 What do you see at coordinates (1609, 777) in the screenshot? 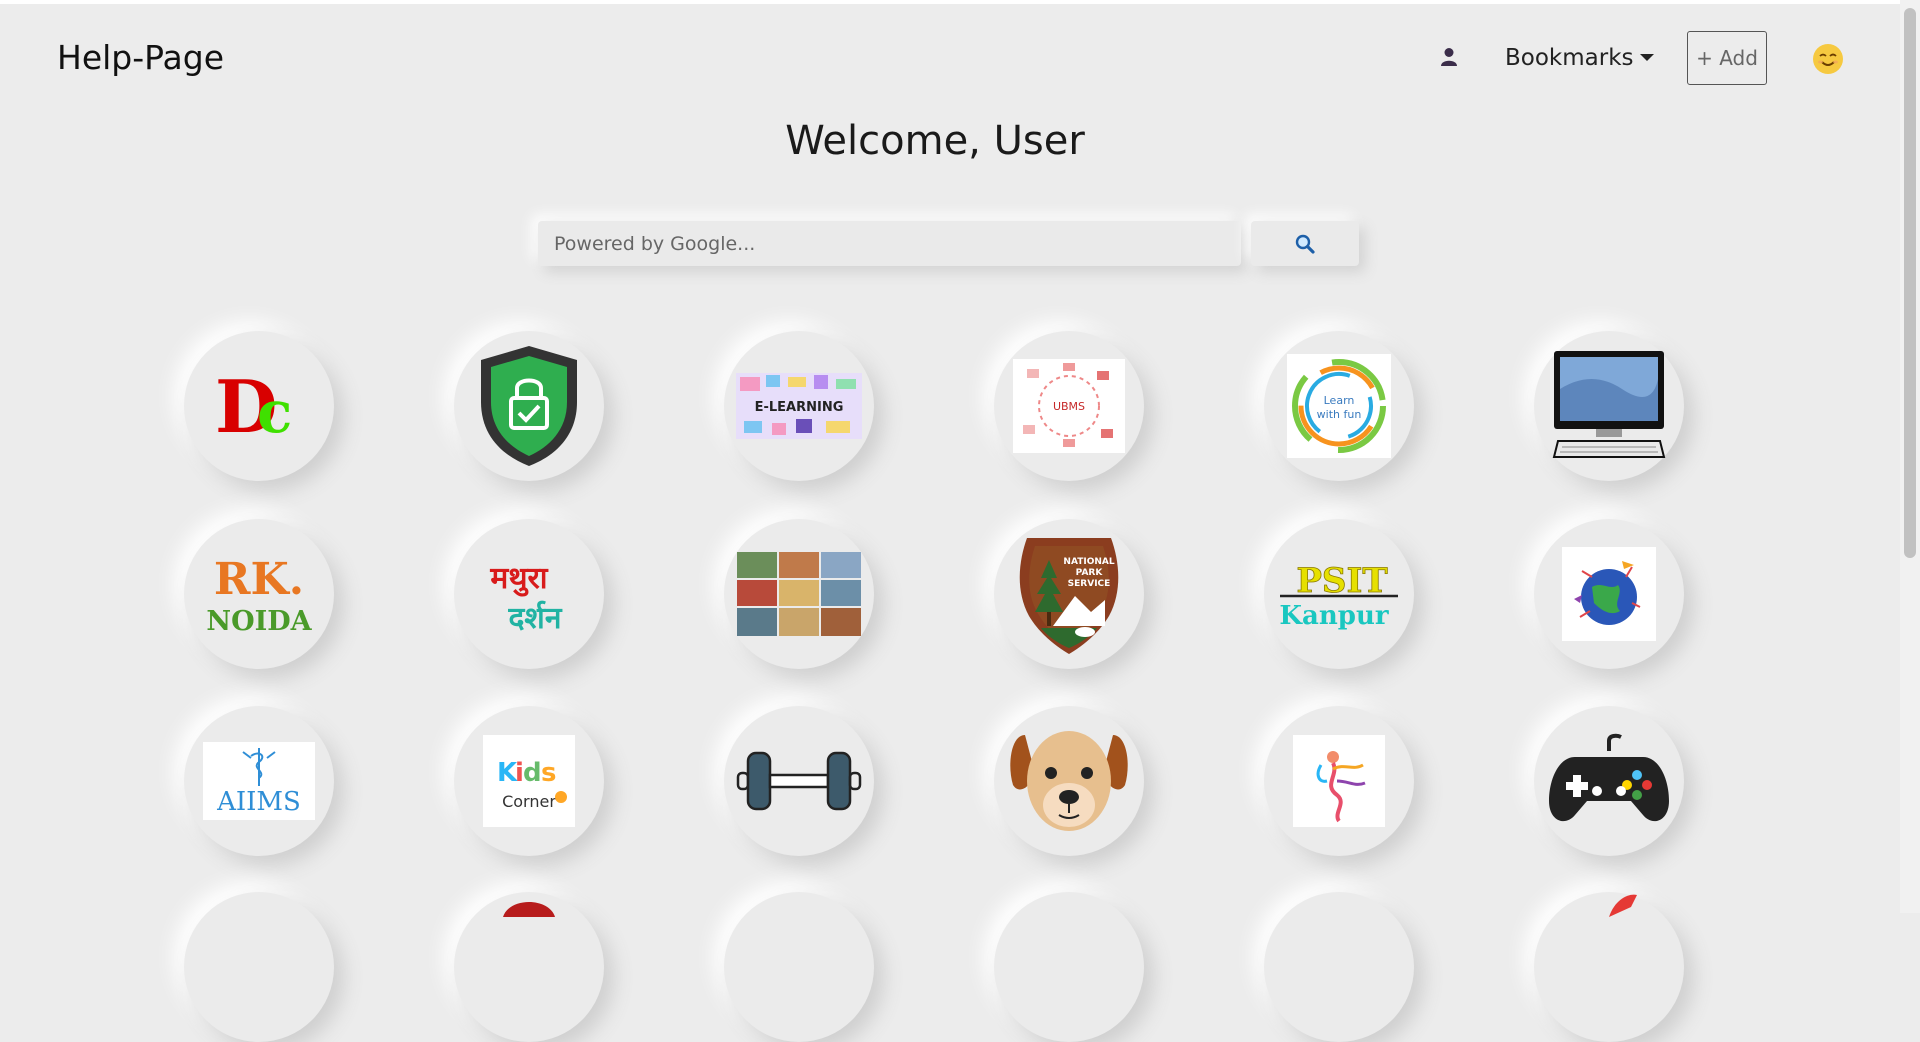
I see `game-controller-icon` at bounding box center [1609, 777].